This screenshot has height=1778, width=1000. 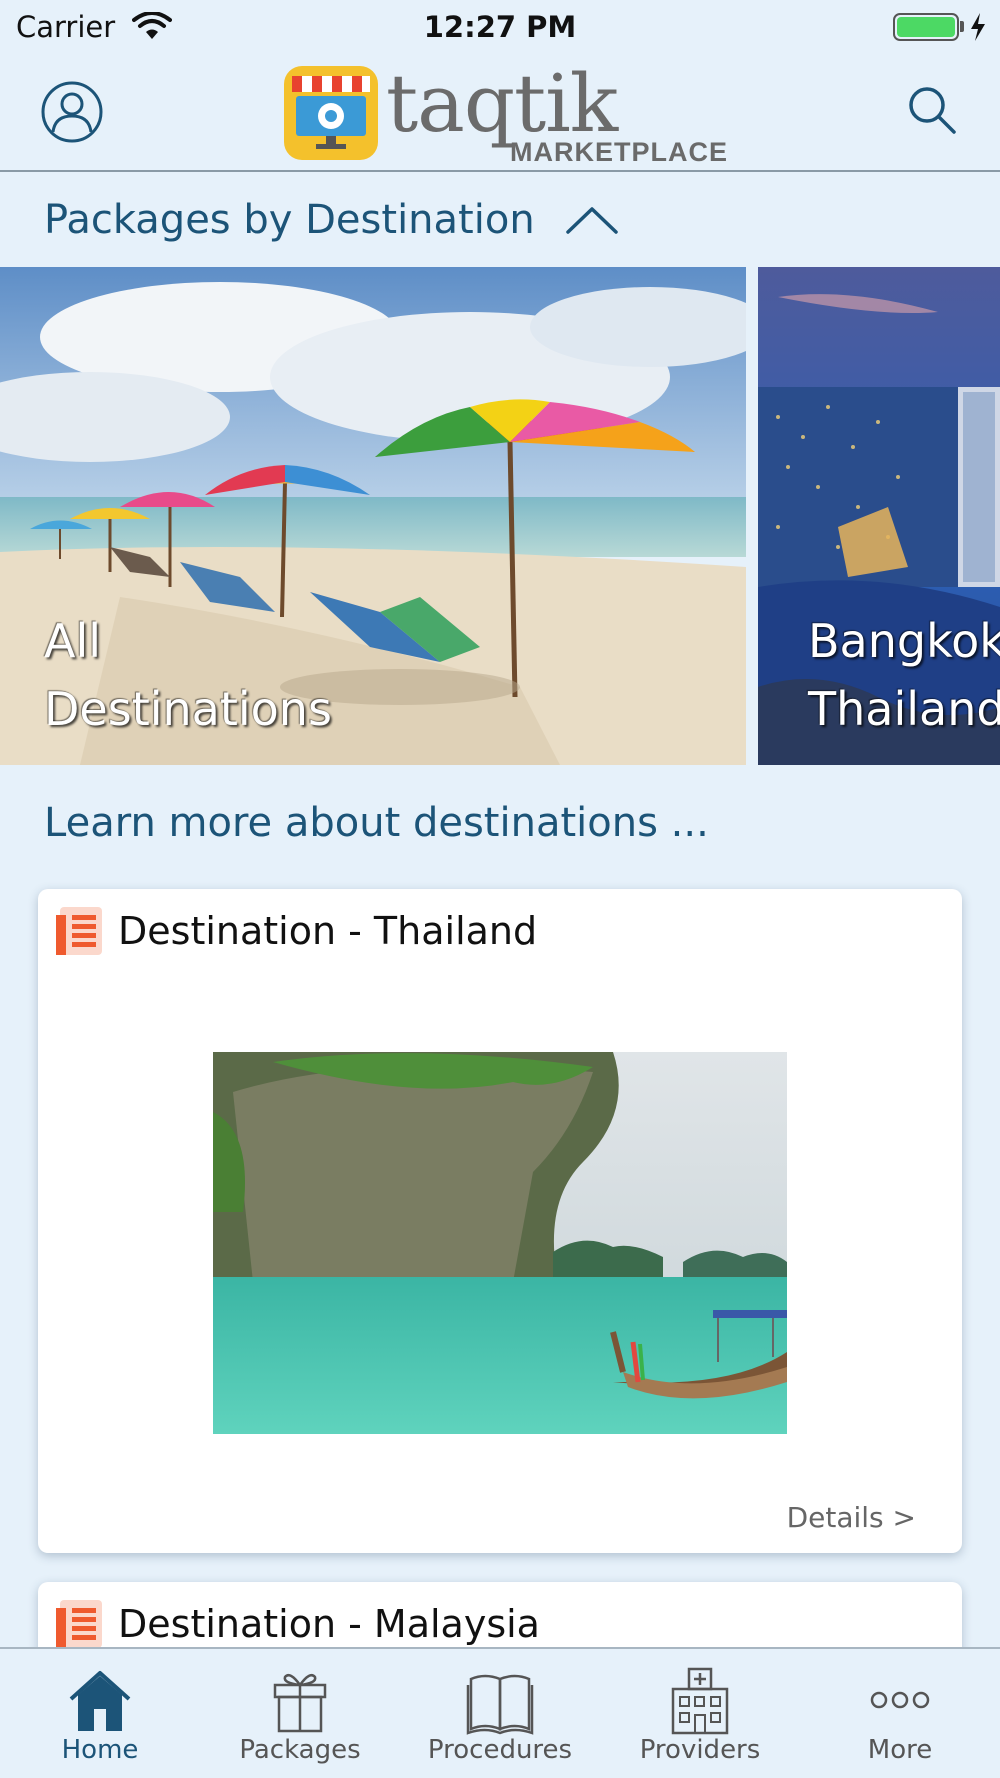 What do you see at coordinates (300, 1703) in the screenshot?
I see `gift-icon` at bounding box center [300, 1703].